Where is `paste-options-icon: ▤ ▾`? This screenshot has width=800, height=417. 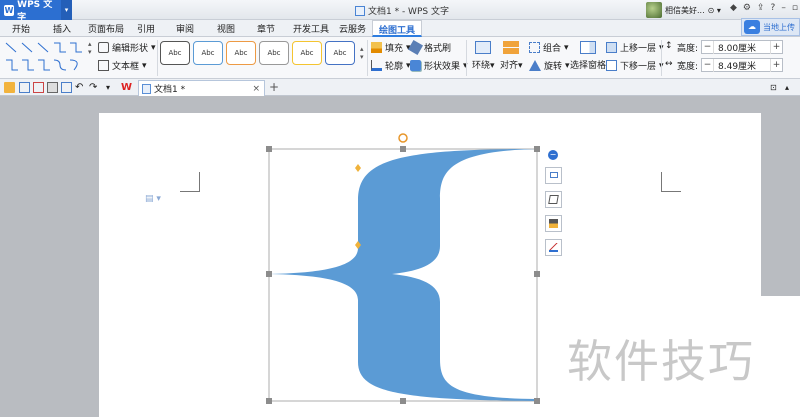
paste-options-icon: ▤ ▾ is located at coordinates (153, 199).